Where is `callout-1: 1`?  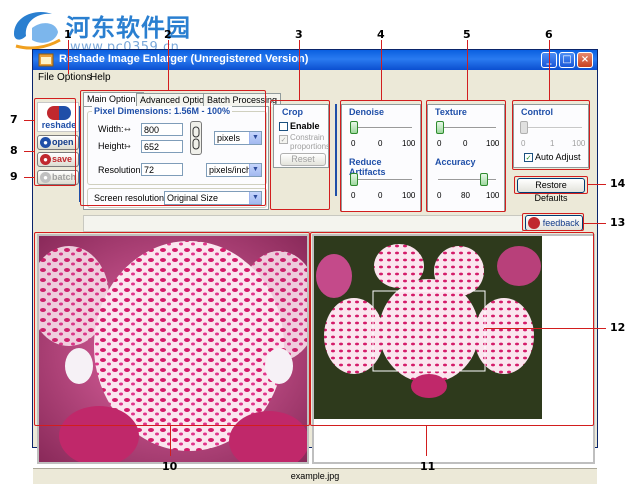
callout-1: 1 is located at coordinates (68, 34).